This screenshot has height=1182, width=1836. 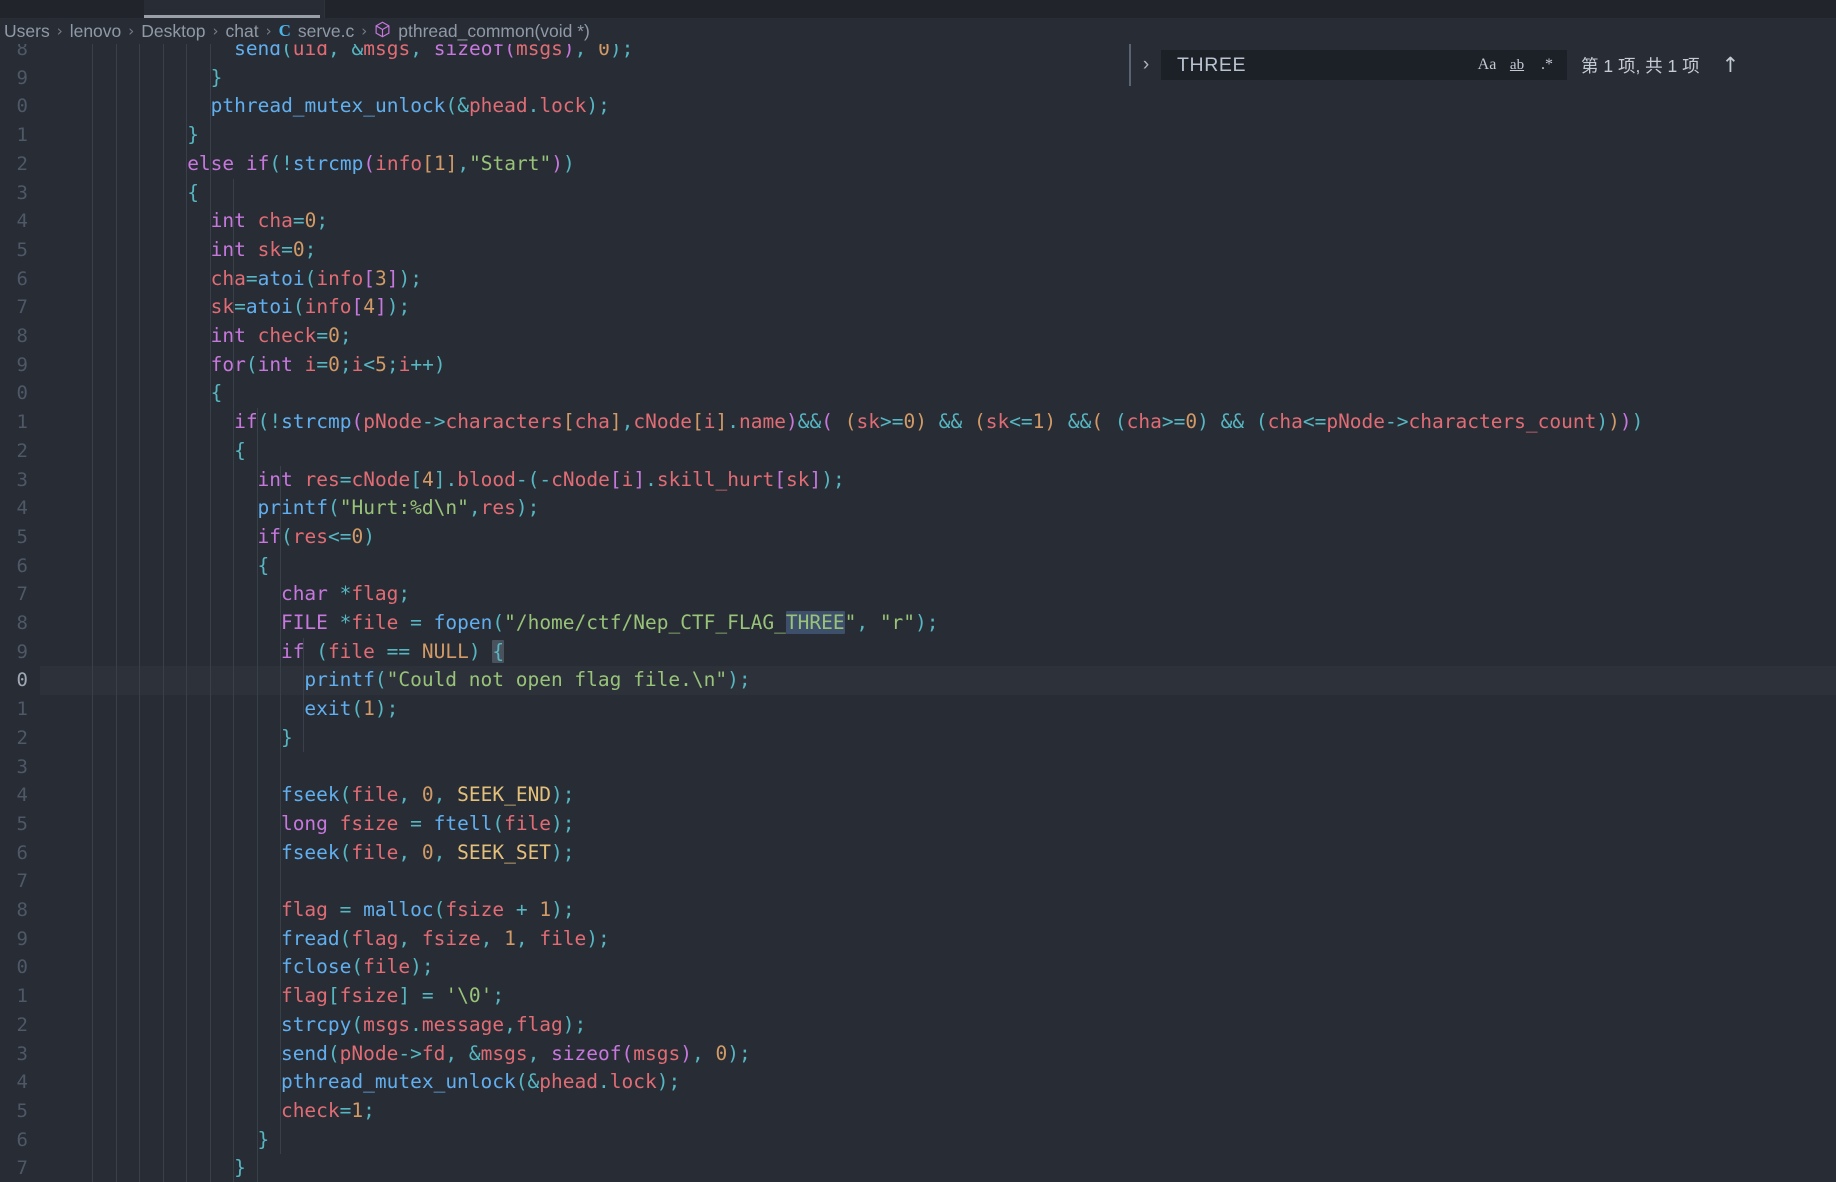 What do you see at coordinates (918, 939) in the screenshot?
I see `code-line: fread(flag, fsize, 1, file);` at bounding box center [918, 939].